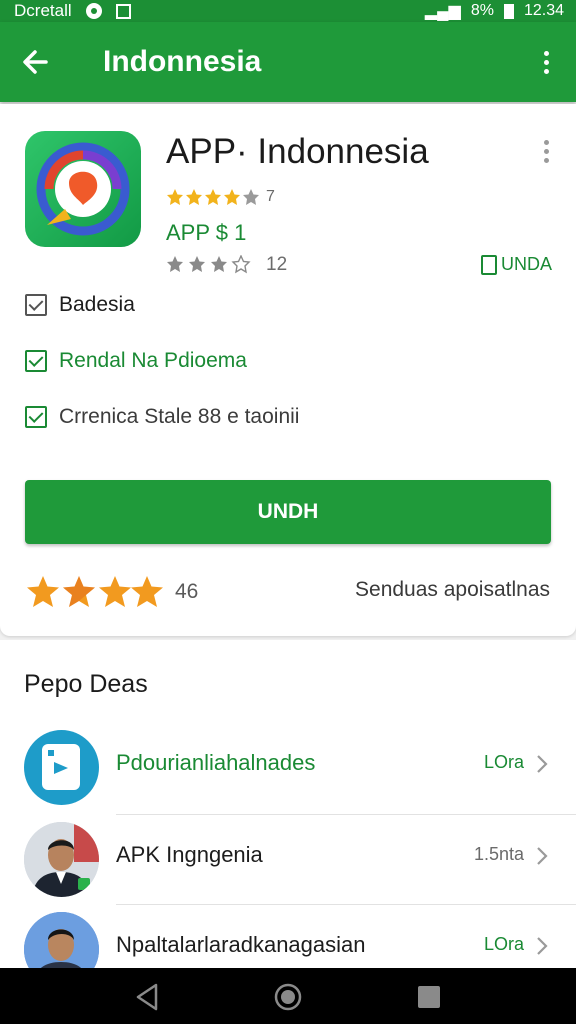 The image size is (576, 1024). Describe the element at coordinates (179, 416) in the screenshot. I see `checkbox-label: Crrenica Stale 88 e taoinii` at that location.